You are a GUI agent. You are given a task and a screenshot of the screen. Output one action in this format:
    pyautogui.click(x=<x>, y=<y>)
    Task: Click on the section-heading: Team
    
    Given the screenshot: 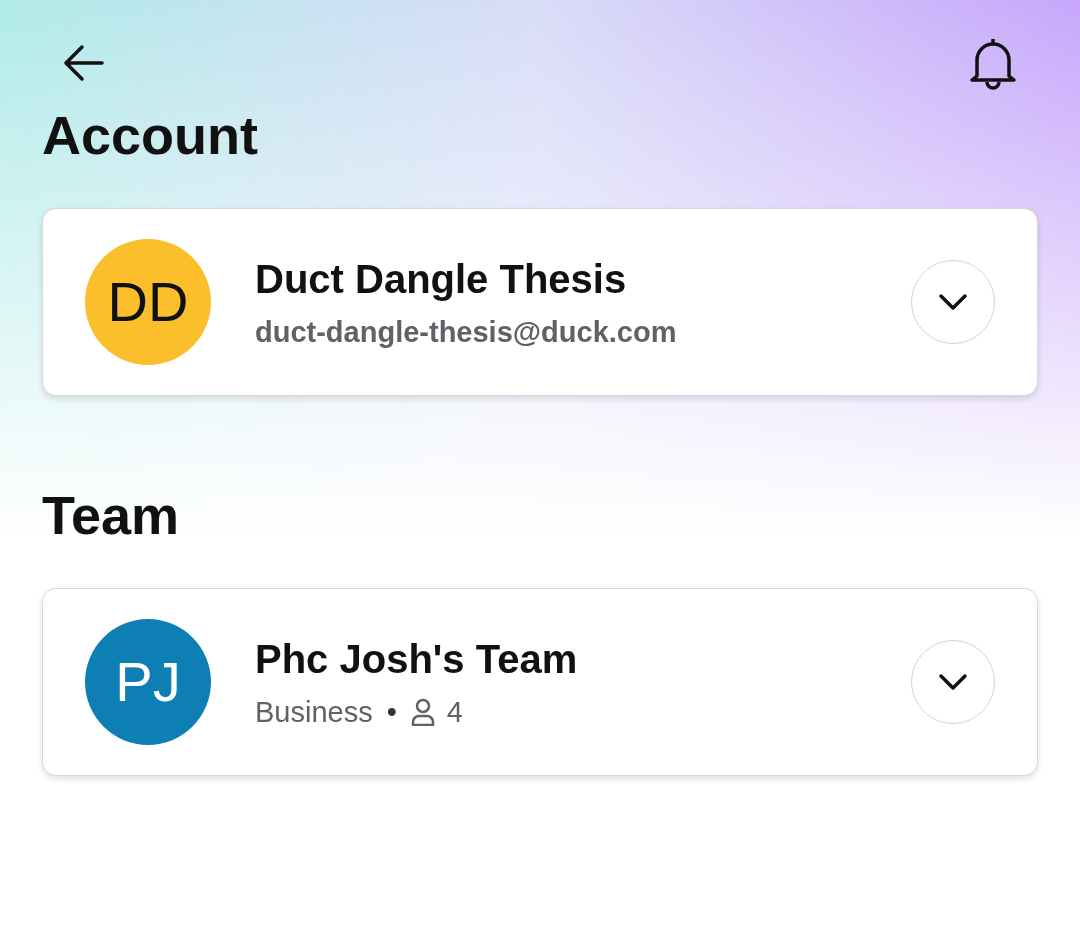 What is the action you would take?
    pyautogui.click(x=111, y=515)
    